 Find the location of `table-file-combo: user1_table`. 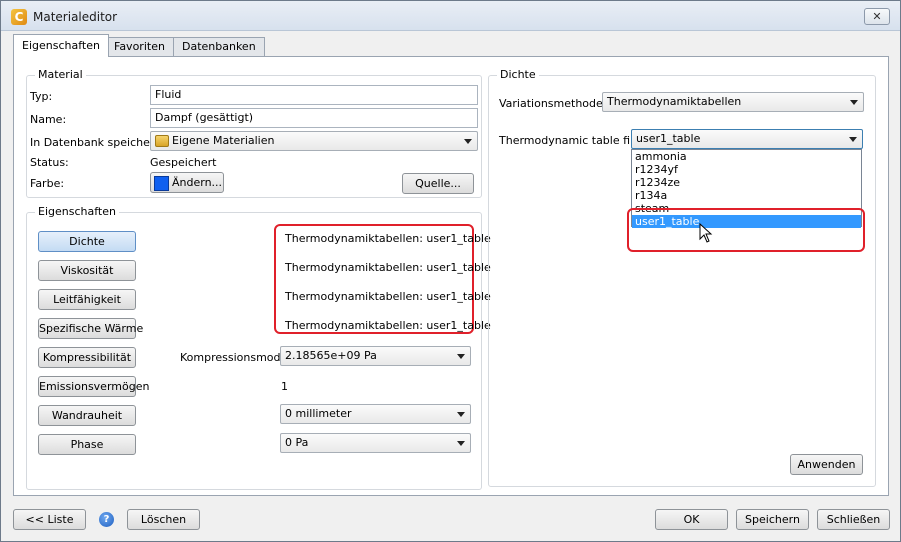

table-file-combo: user1_table is located at coordinates (747, 139).